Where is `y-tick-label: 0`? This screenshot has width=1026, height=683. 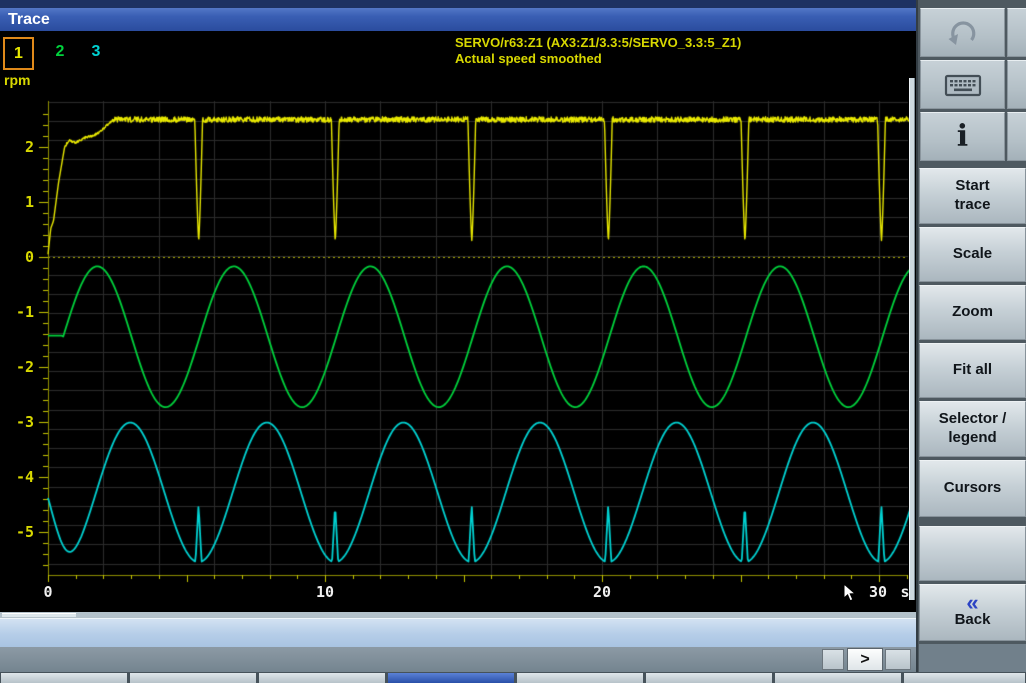 y-tick-label: 0 is located at coordinates (29, 257).